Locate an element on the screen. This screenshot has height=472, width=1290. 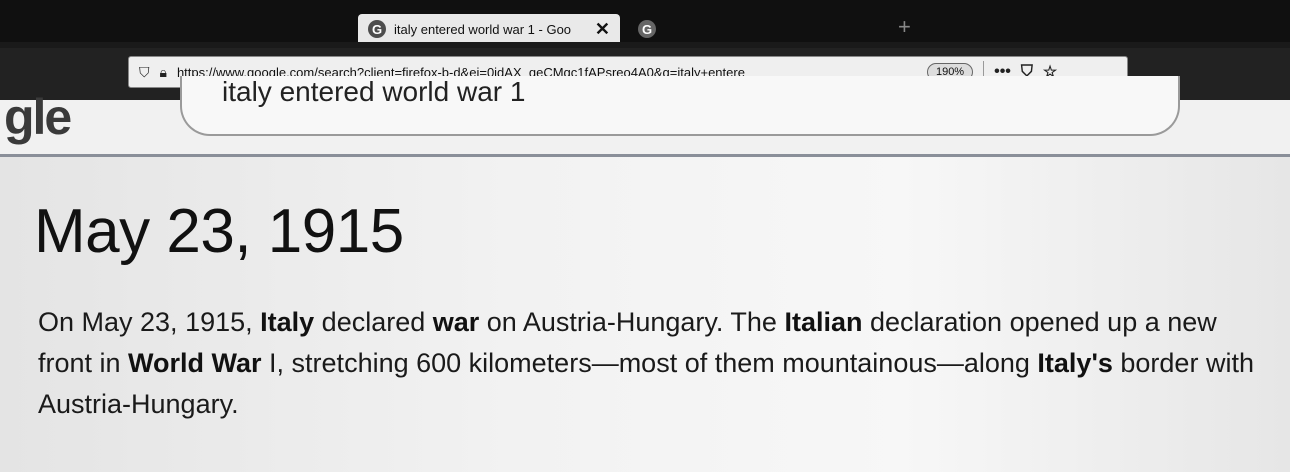
highlighted-term: World War is located at coordinates (195, 363).